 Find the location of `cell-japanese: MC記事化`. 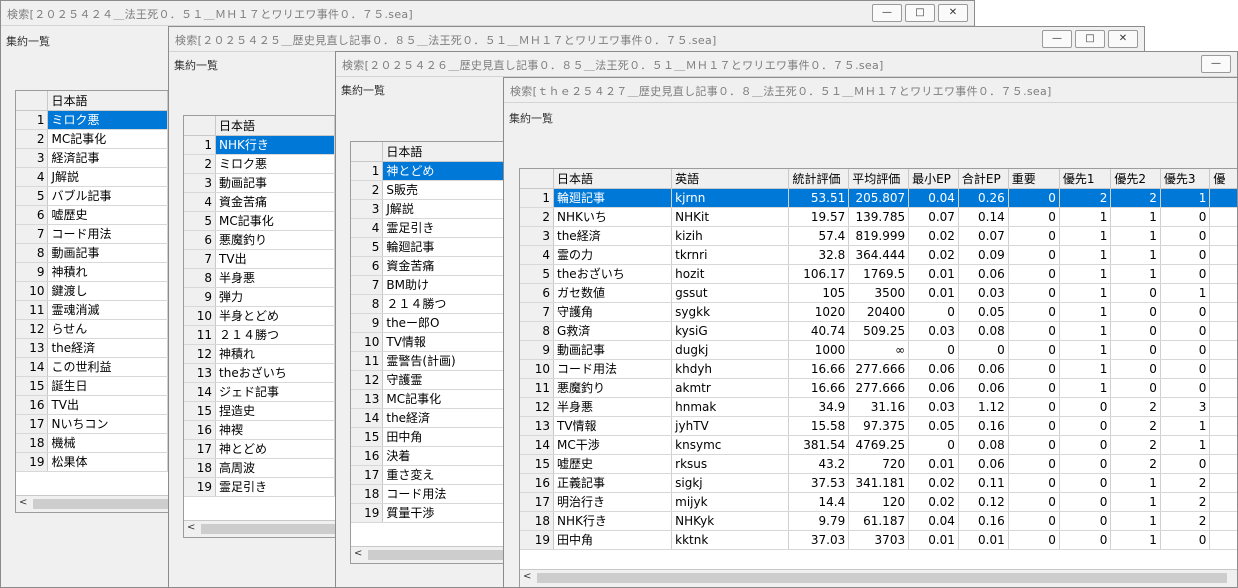

cell-japanese: MC記事化 is located at coordinates (107, 139).